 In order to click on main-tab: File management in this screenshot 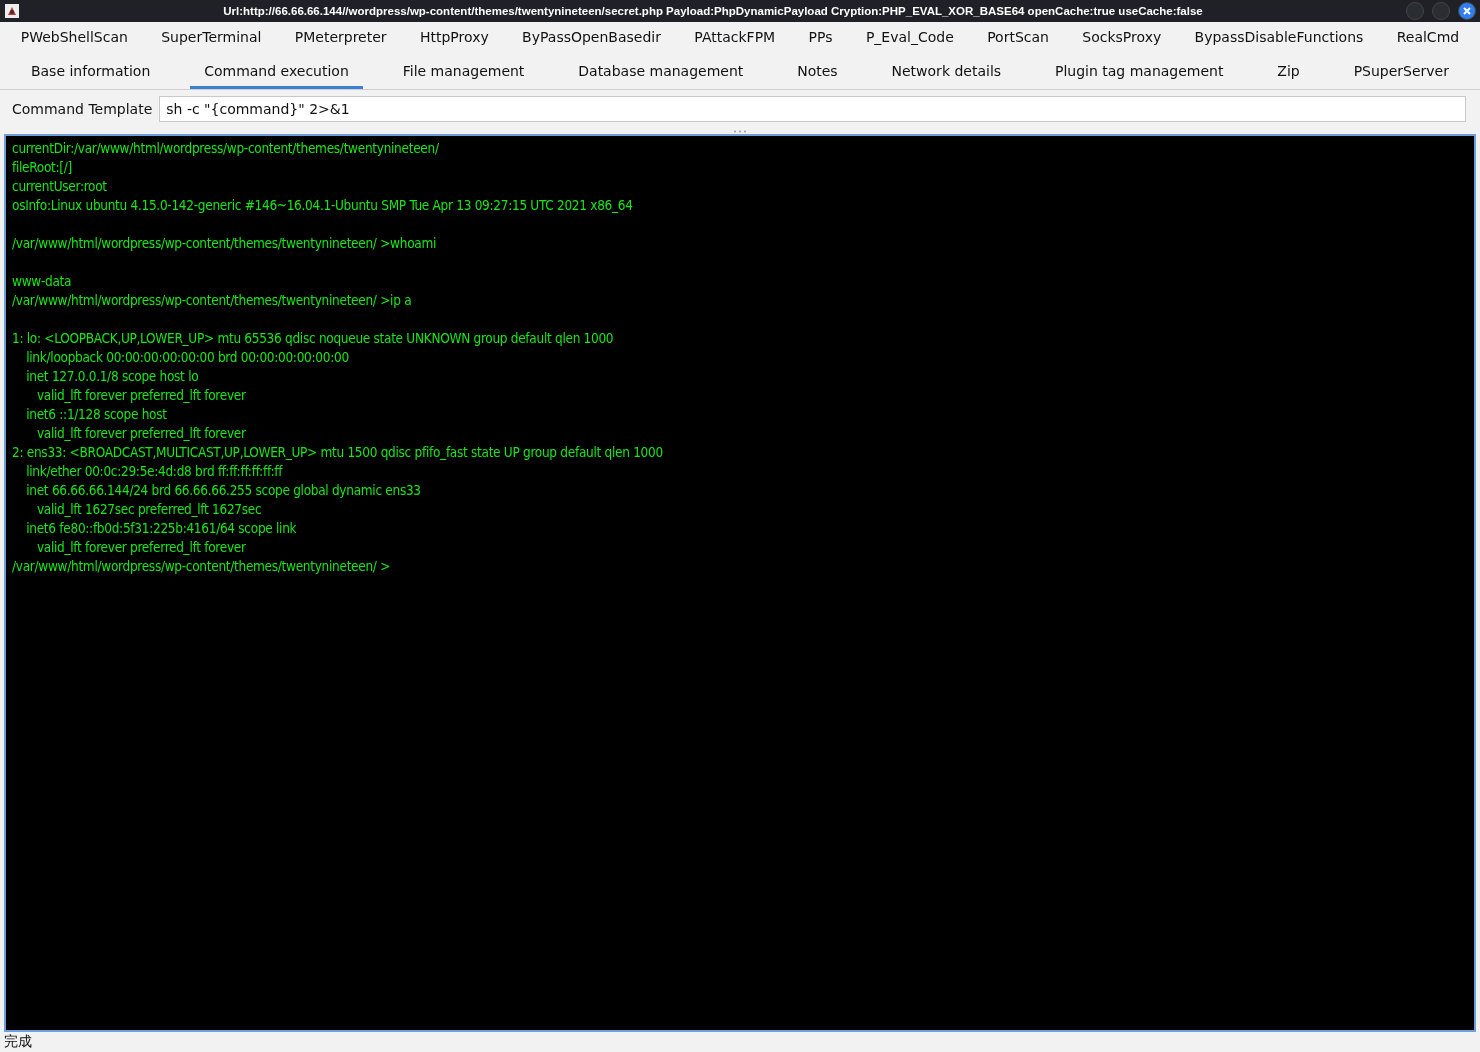, I will do `click(463, 72)`.